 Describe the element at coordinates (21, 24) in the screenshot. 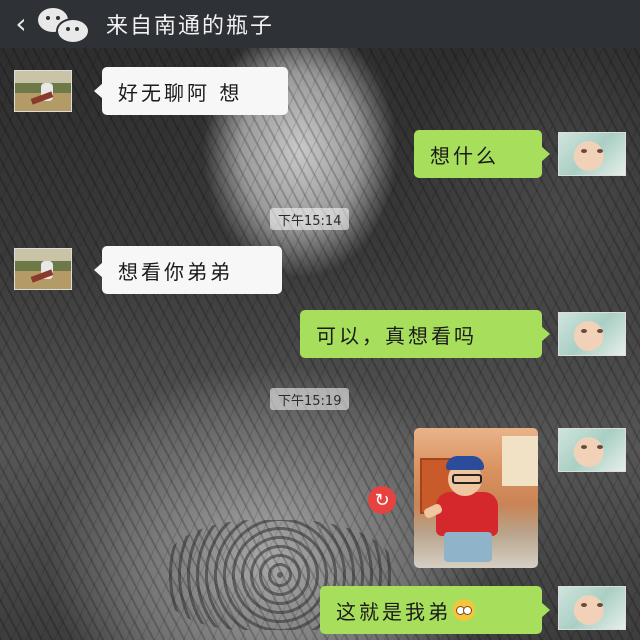

I see `back-arrow-icon: ‹` at that location.